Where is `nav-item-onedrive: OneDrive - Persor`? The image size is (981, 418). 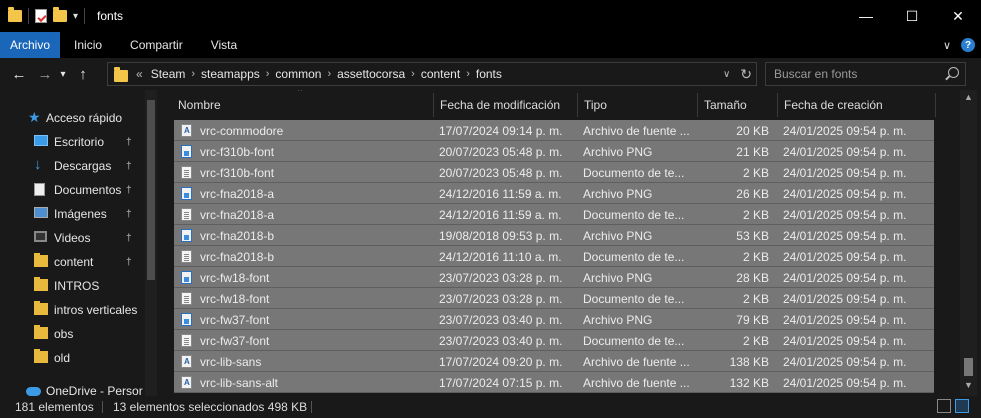
nav-item-onedrive: OneDrive - Persor is located at coordinates (72, 387).